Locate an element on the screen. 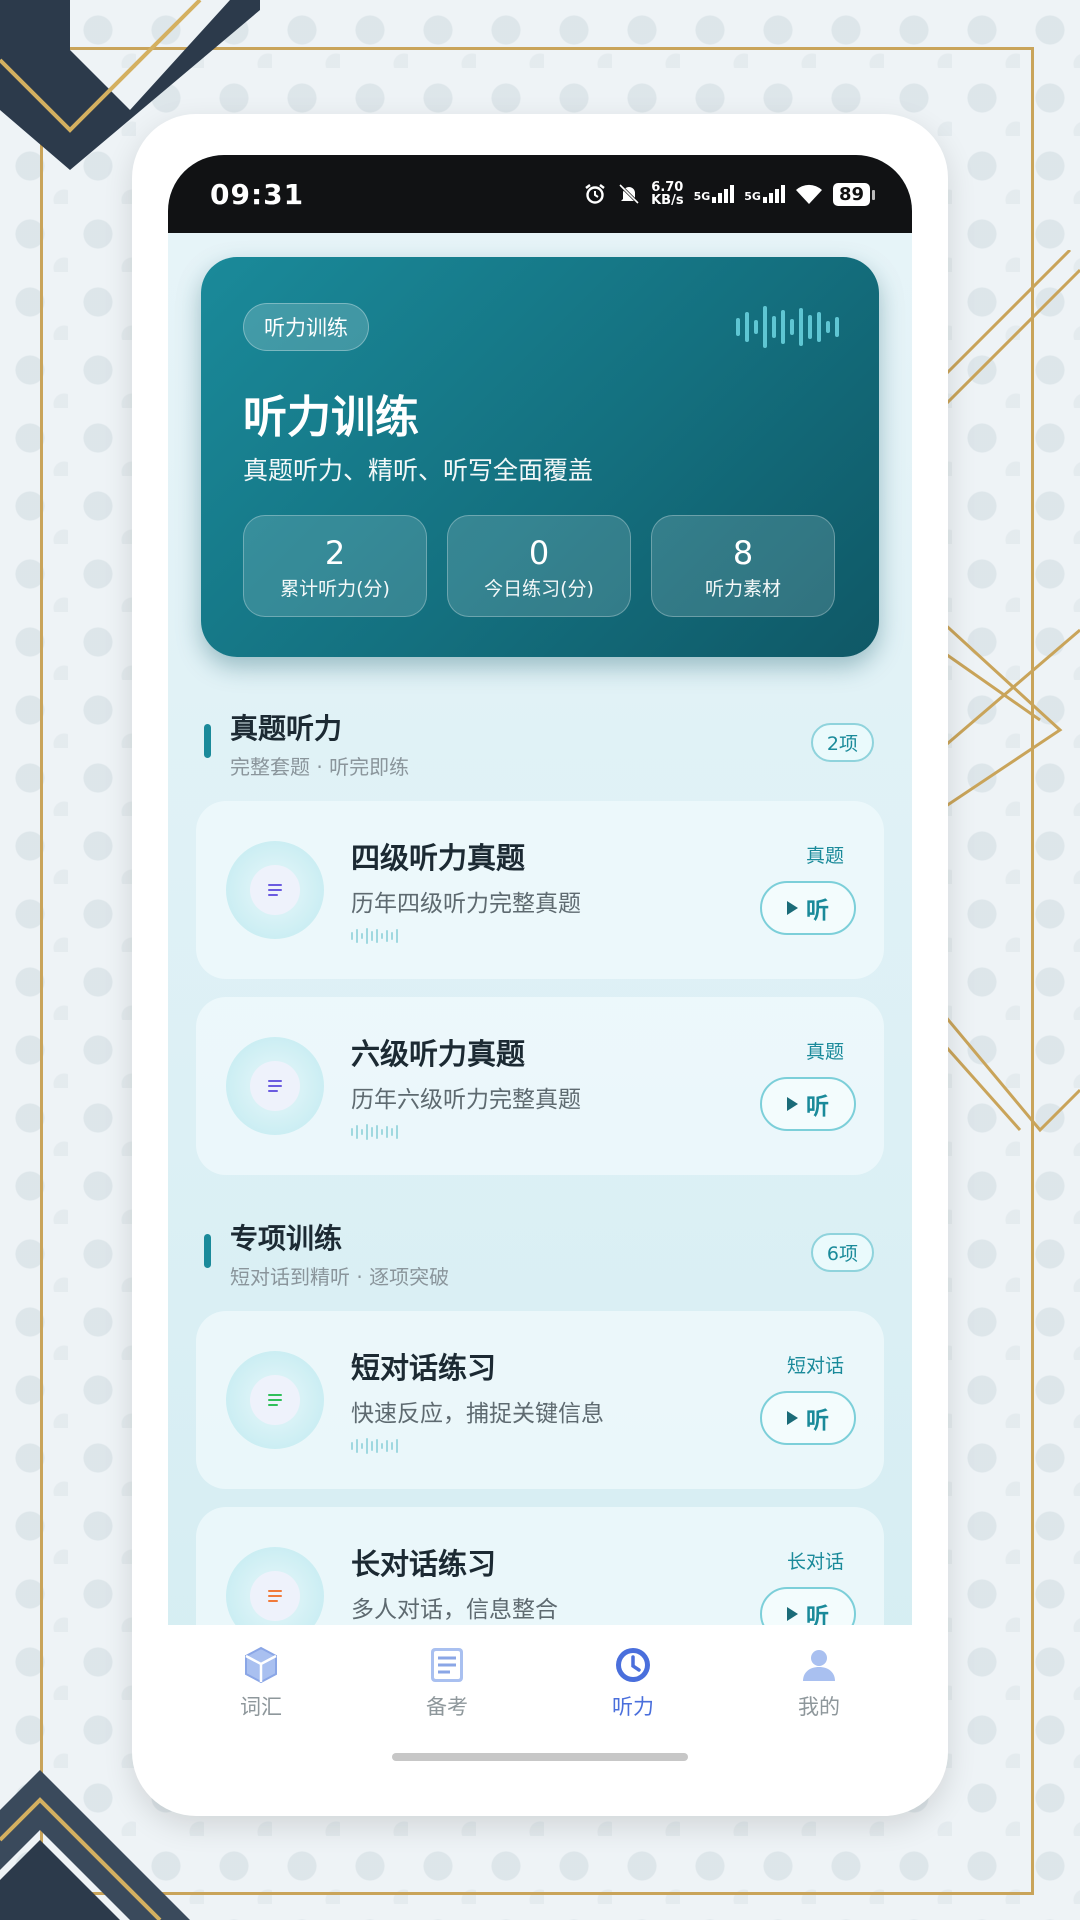 The image size is (1080, 1920). item-tag: 短对话 is located at coordinates (815, 1366).